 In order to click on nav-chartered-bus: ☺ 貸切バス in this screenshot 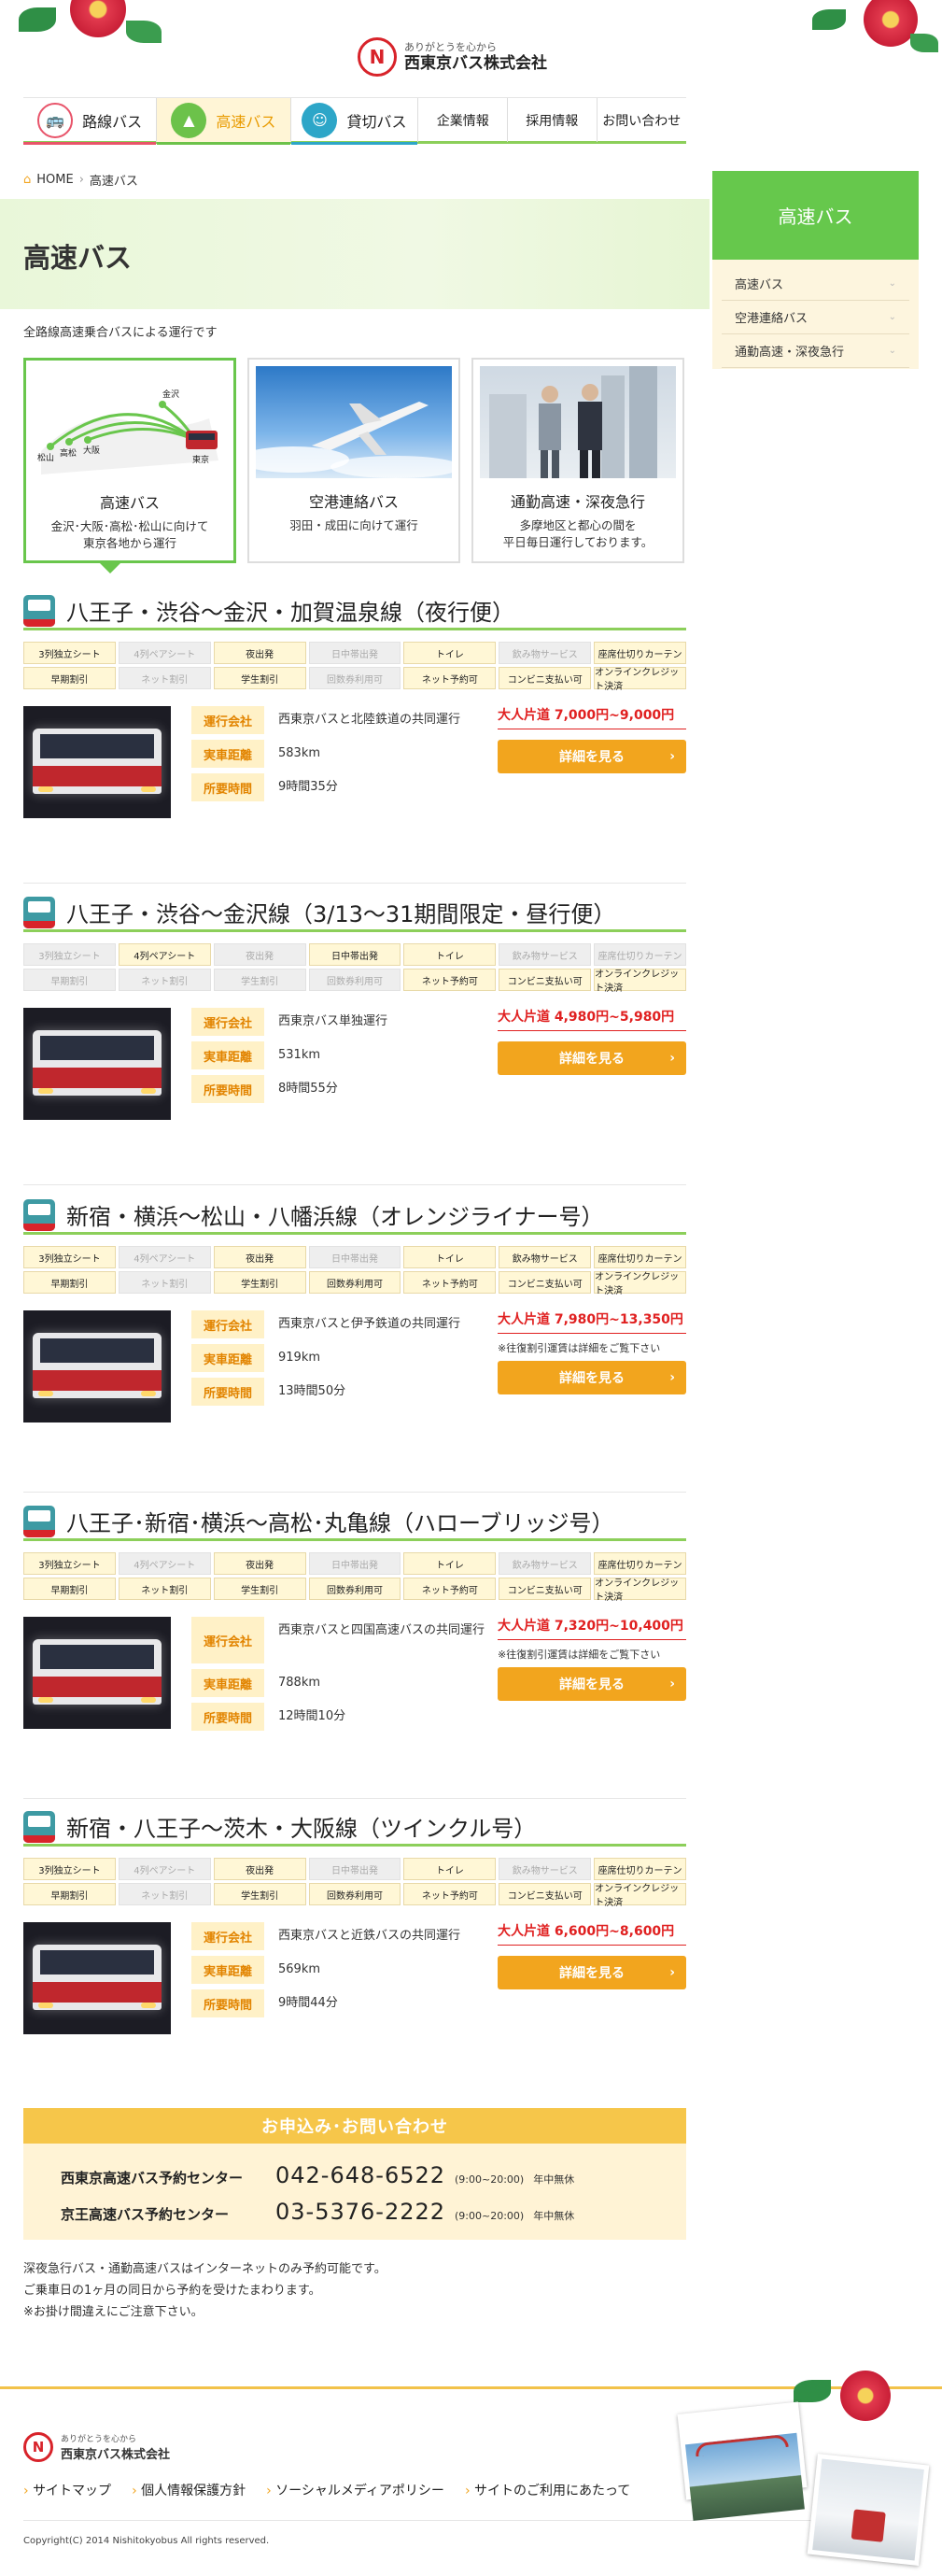, I will do `click(355, 121)`.